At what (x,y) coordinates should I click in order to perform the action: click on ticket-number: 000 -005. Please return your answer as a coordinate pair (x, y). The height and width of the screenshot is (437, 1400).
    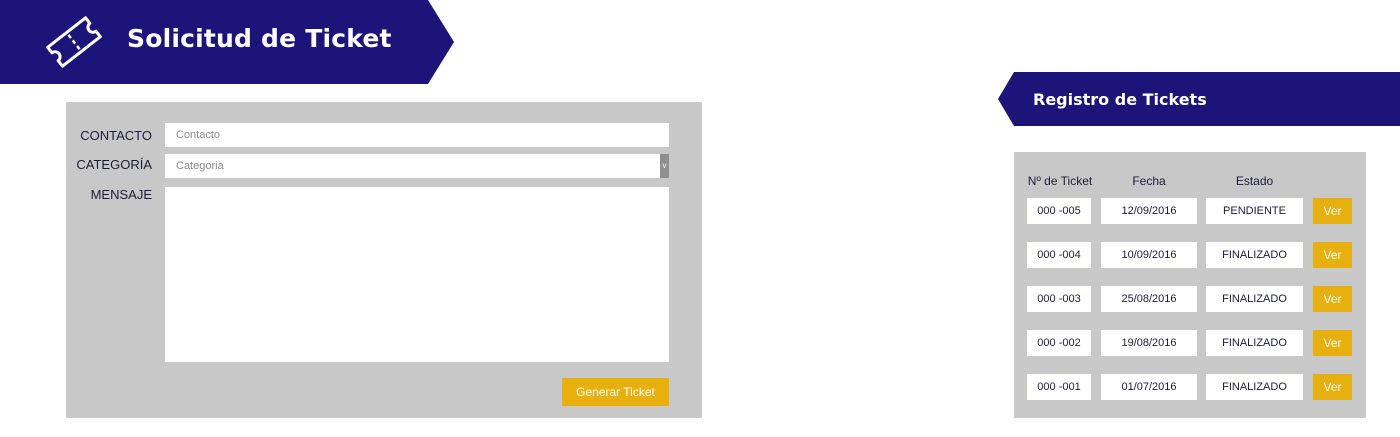
    Looking at the image, I should click on (1059, 211).